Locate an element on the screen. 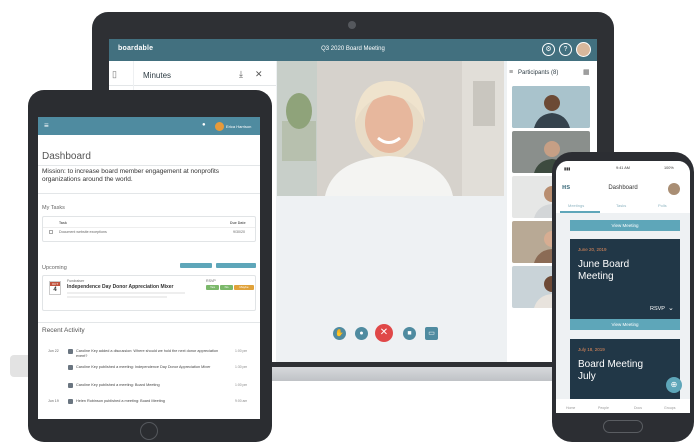  tab-tasks: Tasks is located at coordinates (621, 205).